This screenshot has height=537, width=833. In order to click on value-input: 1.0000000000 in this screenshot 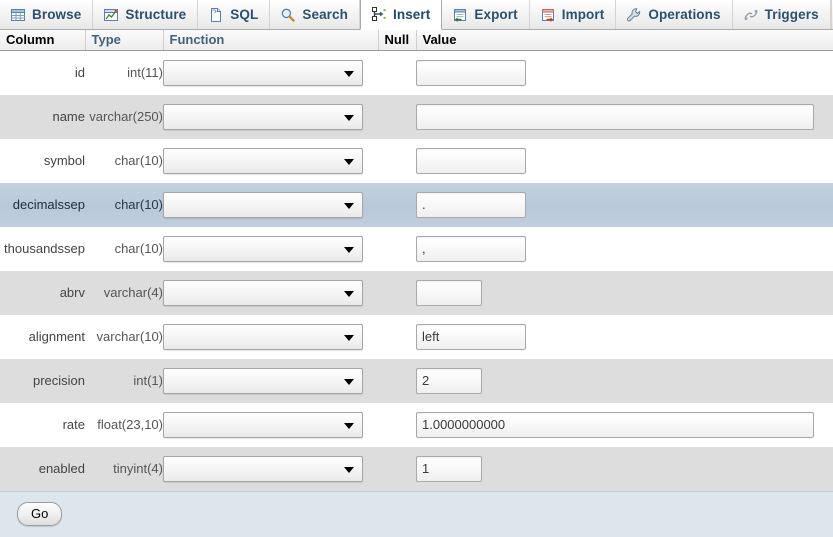, I will do `click(615, 424)`.